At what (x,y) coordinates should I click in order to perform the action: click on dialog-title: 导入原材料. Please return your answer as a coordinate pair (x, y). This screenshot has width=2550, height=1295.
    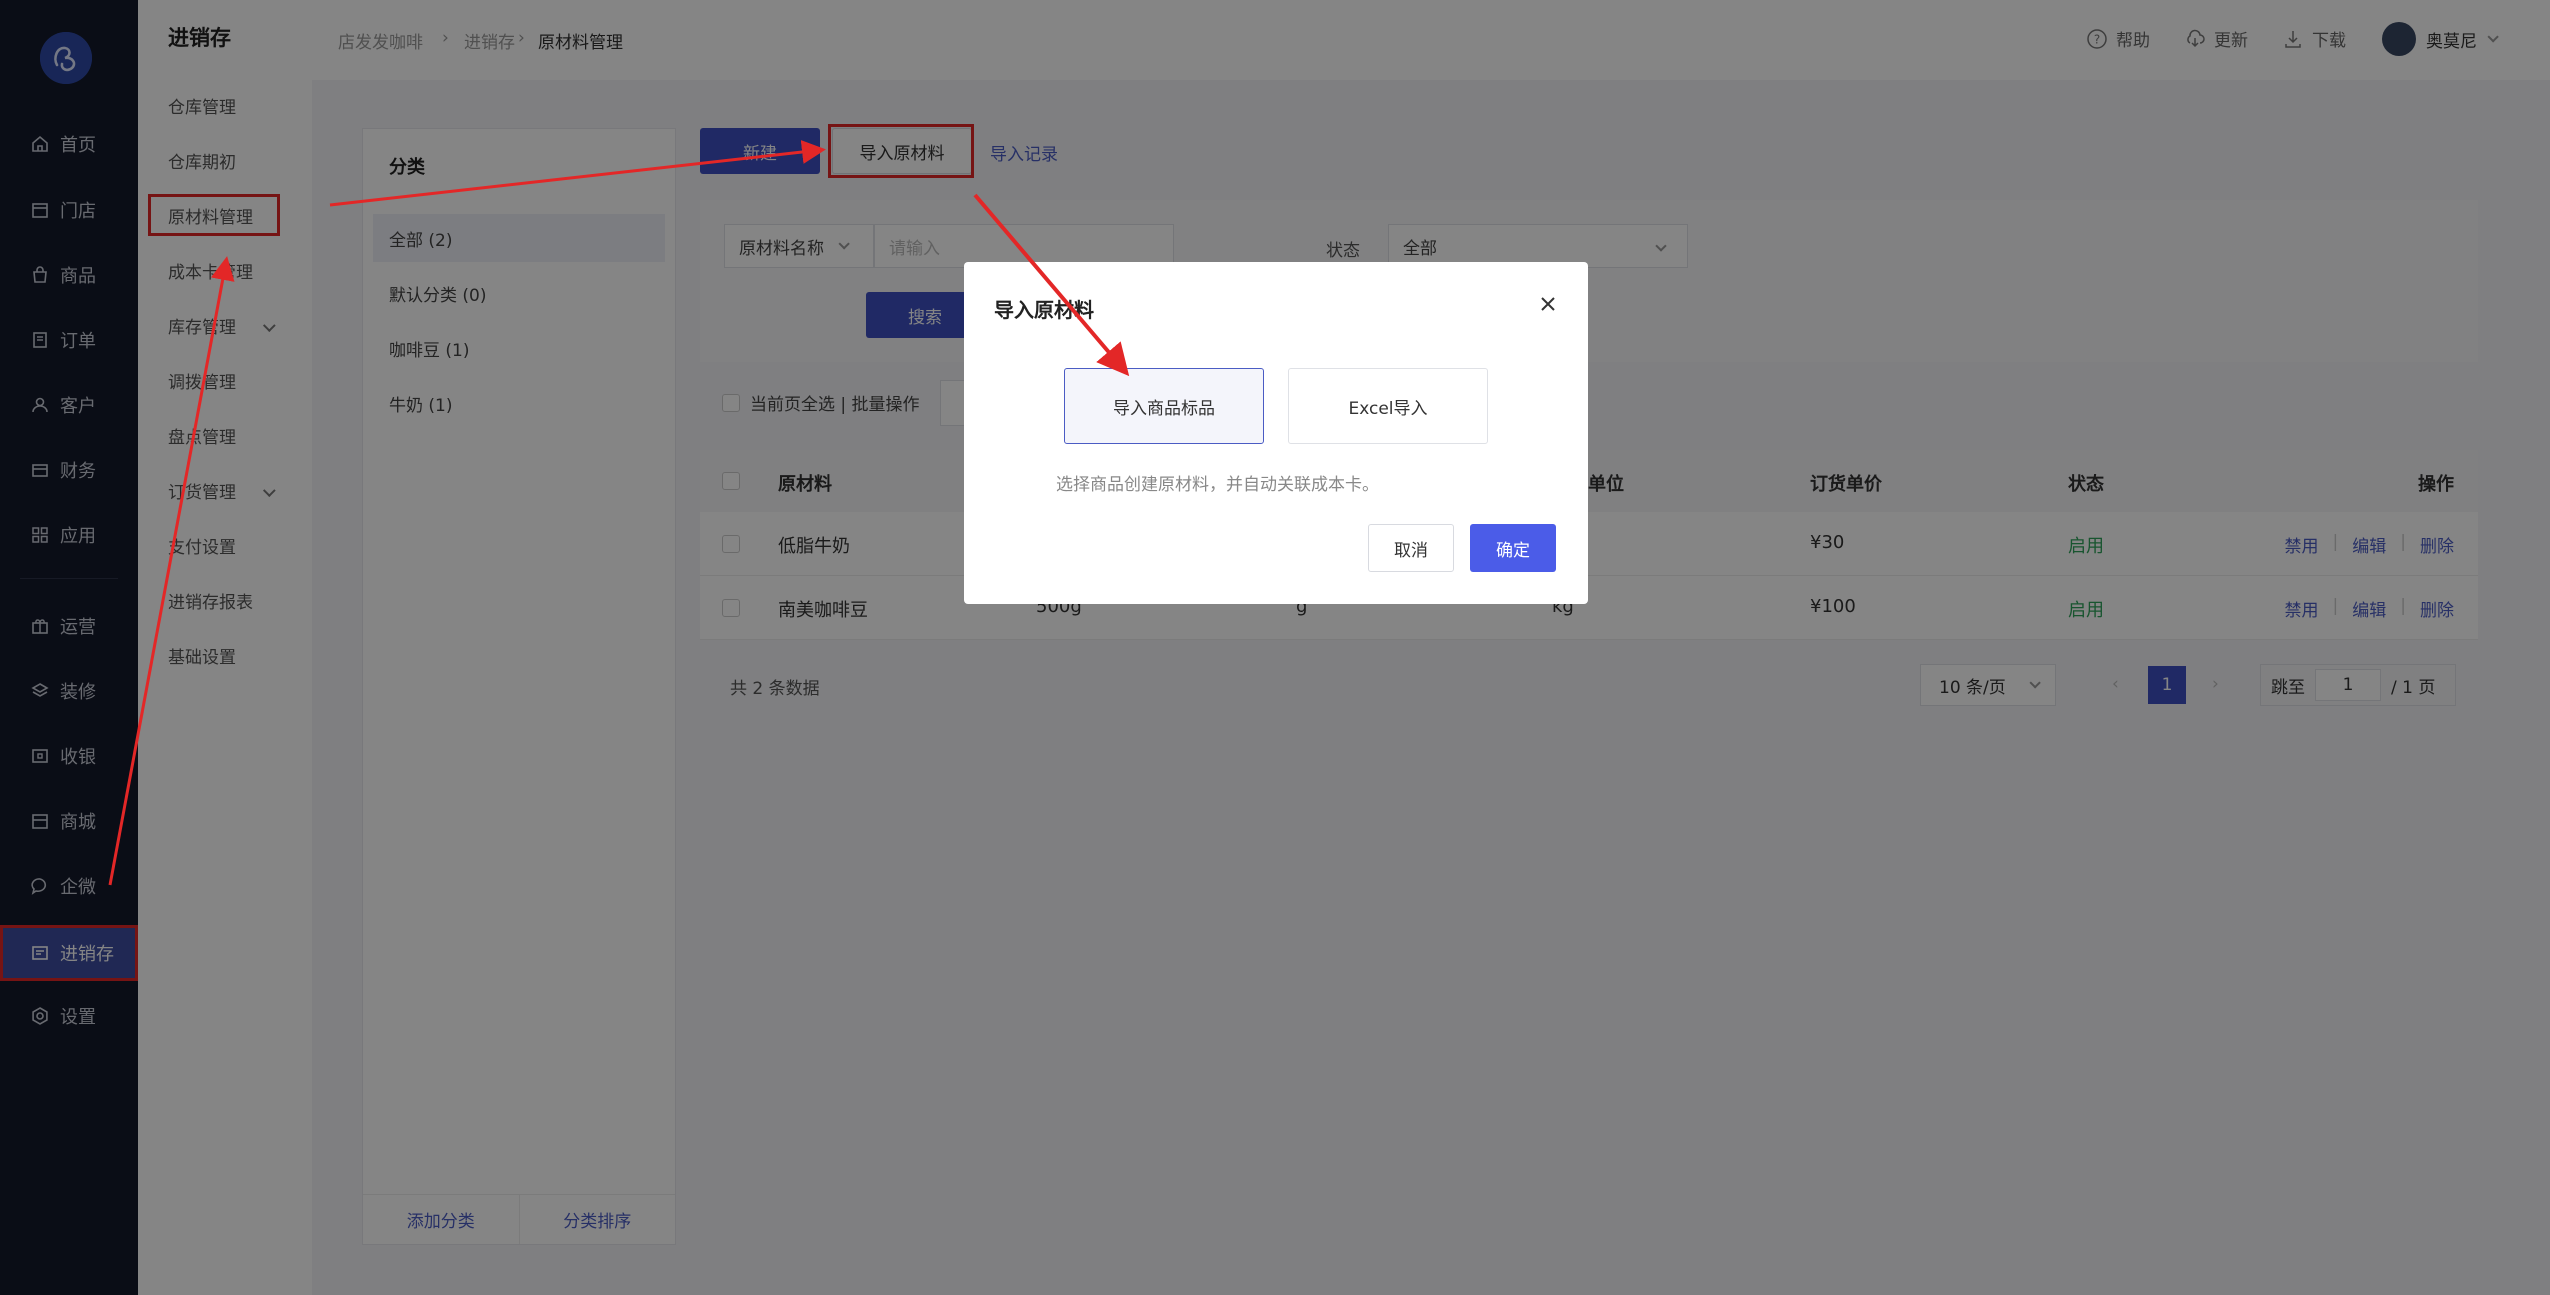
    Looking at the image, I should click on (1044, 310).